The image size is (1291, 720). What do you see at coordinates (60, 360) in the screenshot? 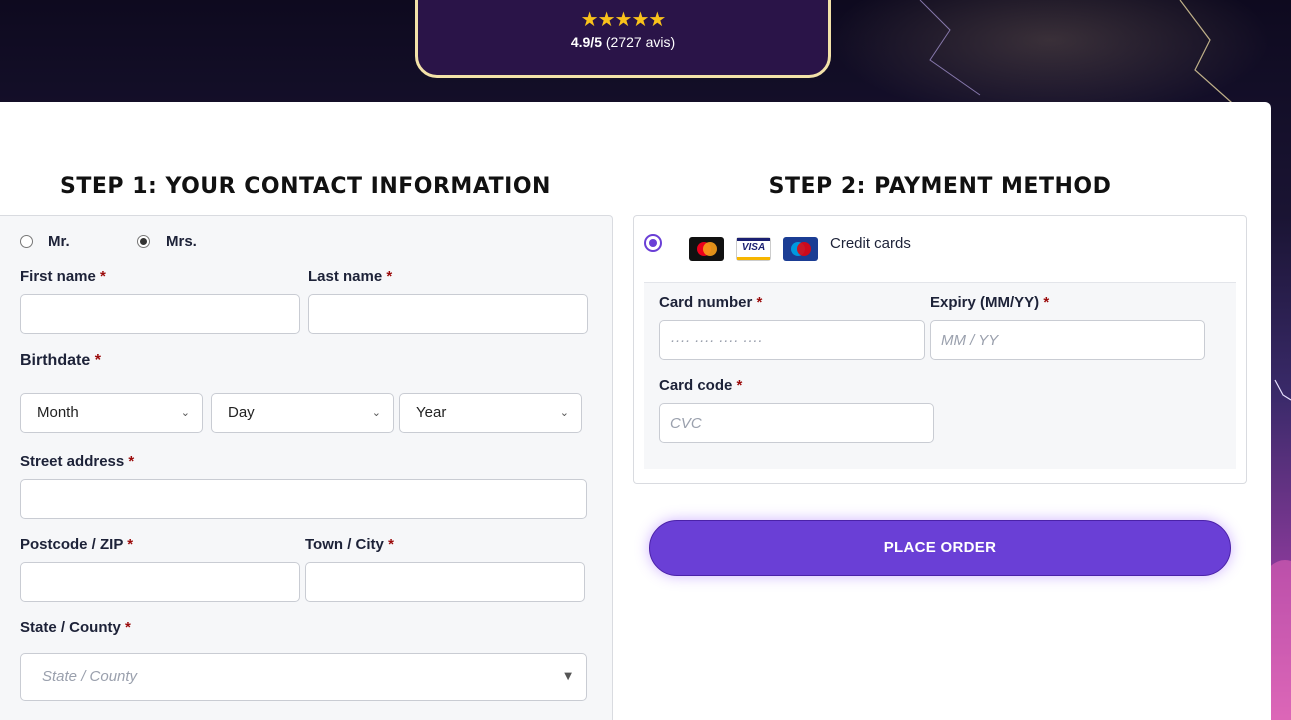
I see `birthdate-label: Birthdate *` at bounding box center [60, 360].